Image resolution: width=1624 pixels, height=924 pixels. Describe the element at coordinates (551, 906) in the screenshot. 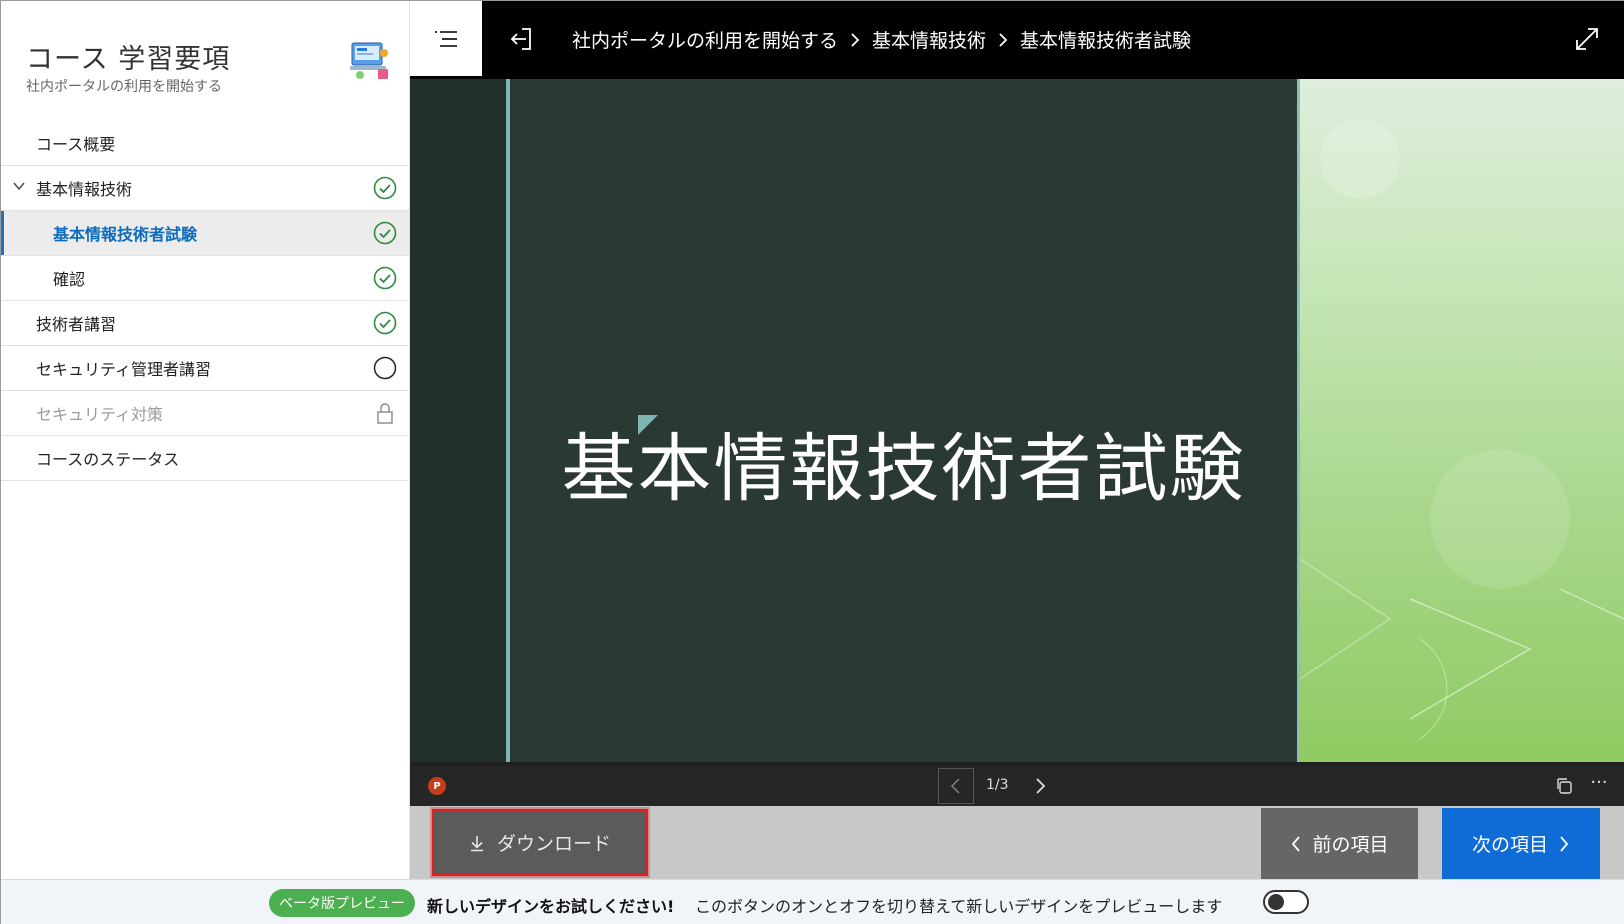

I see `beta-headline: 新しいデザインをお試しください!` at that location.